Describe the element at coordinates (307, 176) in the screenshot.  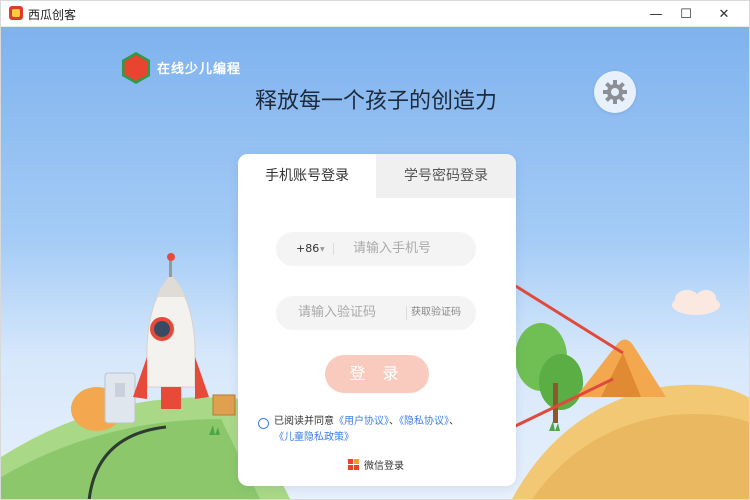
I see `tab-phone-login: 手机账号登录` at that location.